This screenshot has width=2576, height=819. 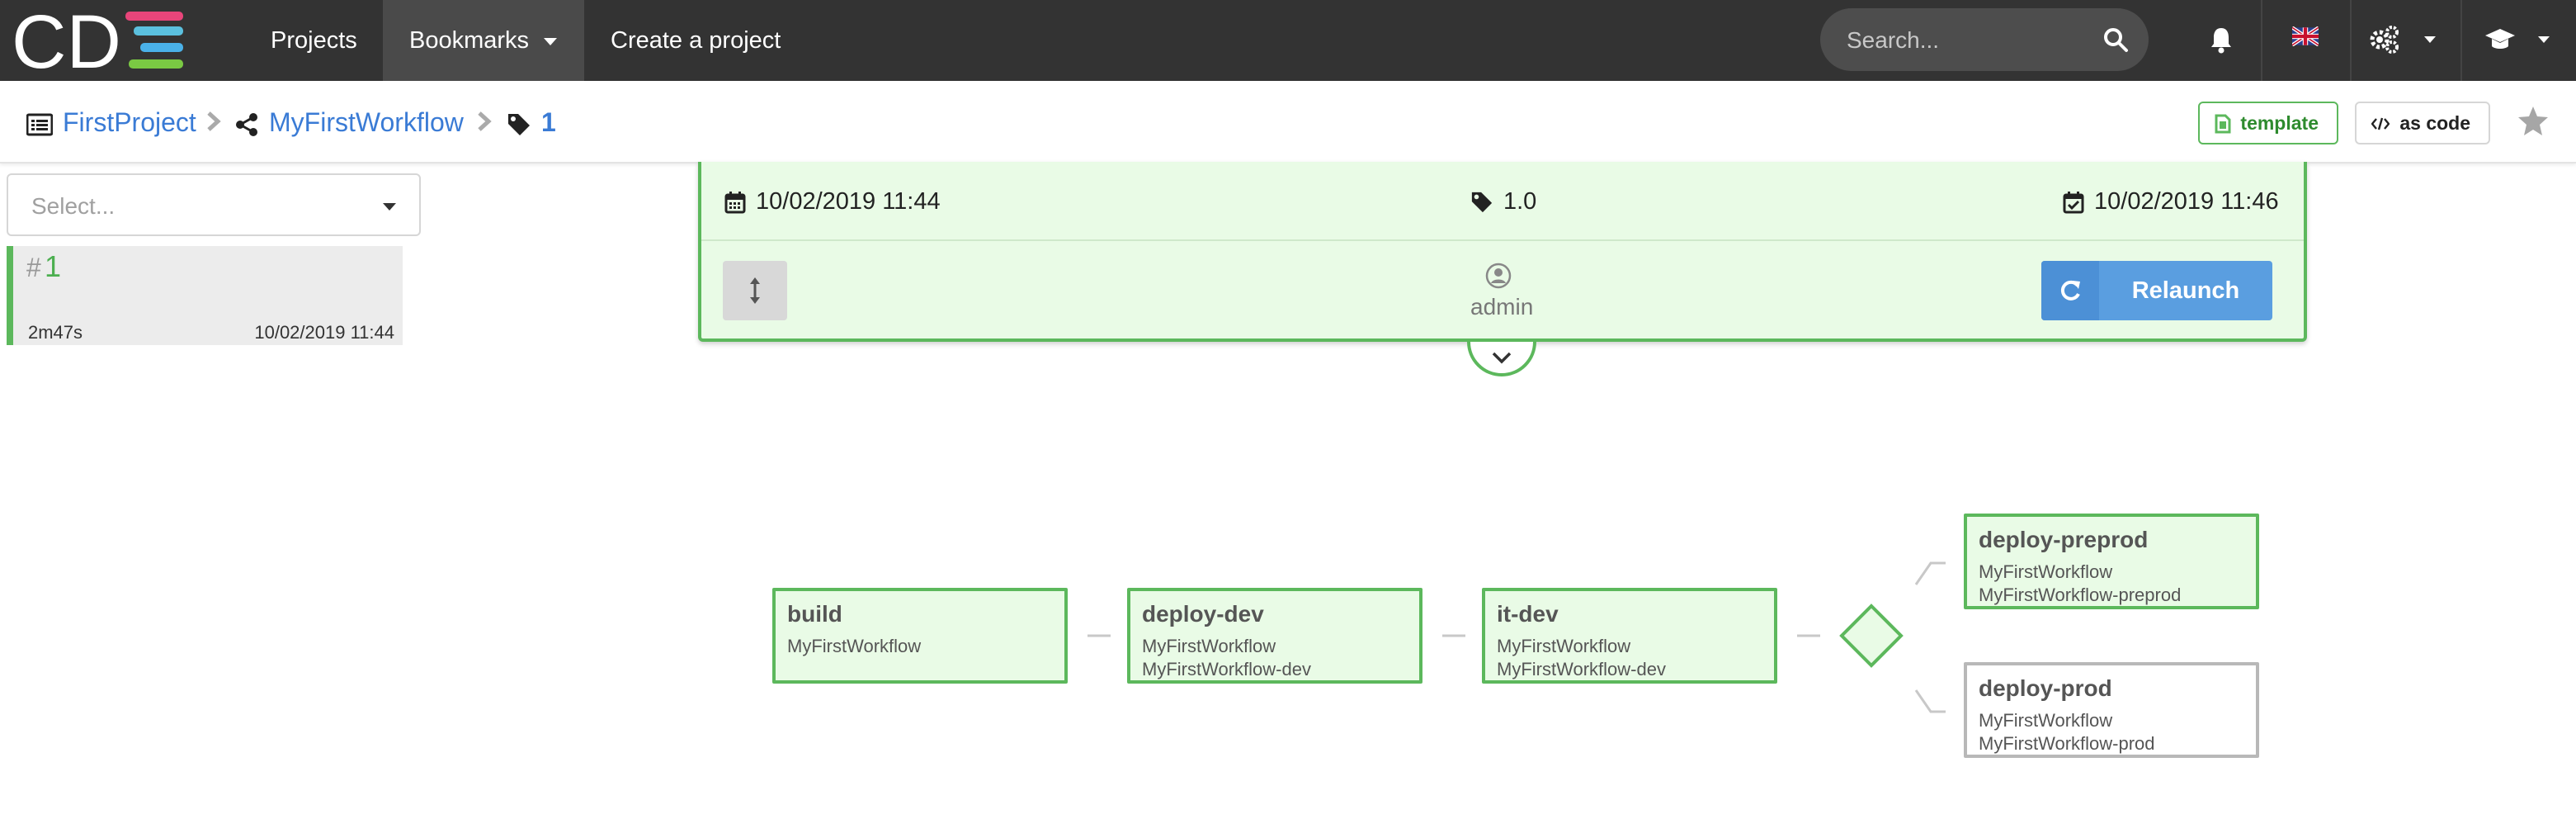 I want to click on pipeline-node-build: build MyFirstWorkflow, so click(x=920, y=636).